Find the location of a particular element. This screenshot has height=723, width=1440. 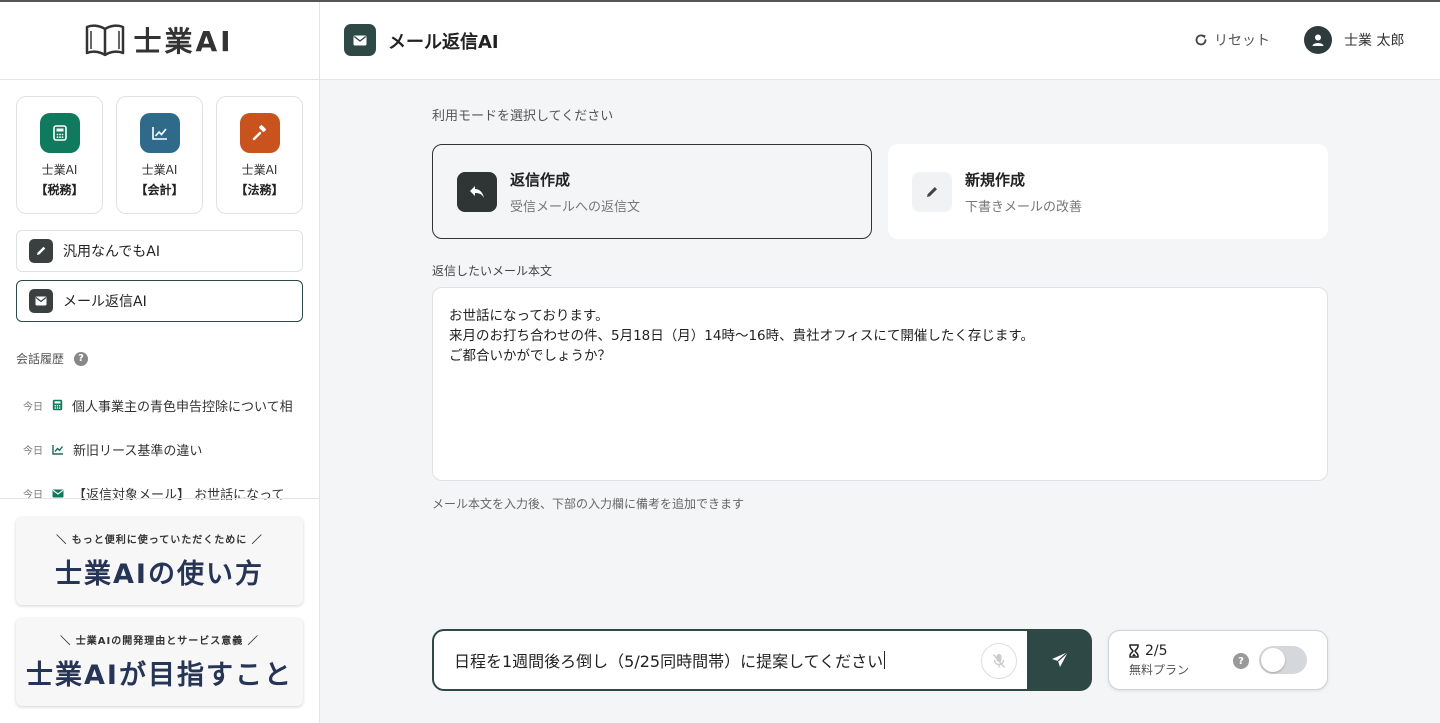

mode-new-card: 新規作成 下書きメールの改善 is located at coordinates (1108, 191).